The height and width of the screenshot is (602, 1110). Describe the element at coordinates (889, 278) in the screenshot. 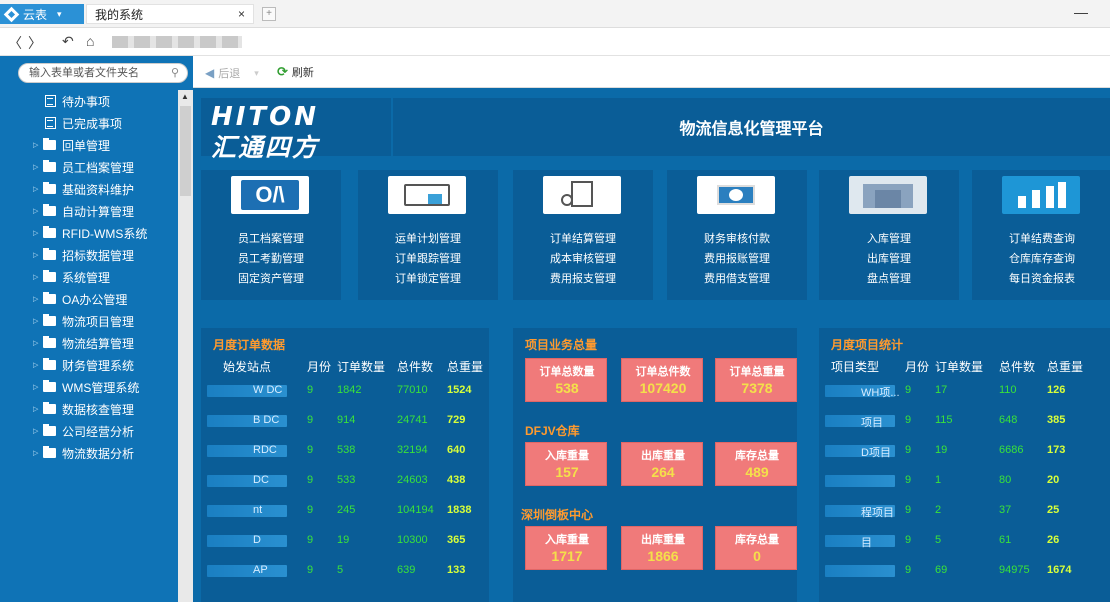

I see `module-link: 盘点管理` at that location.